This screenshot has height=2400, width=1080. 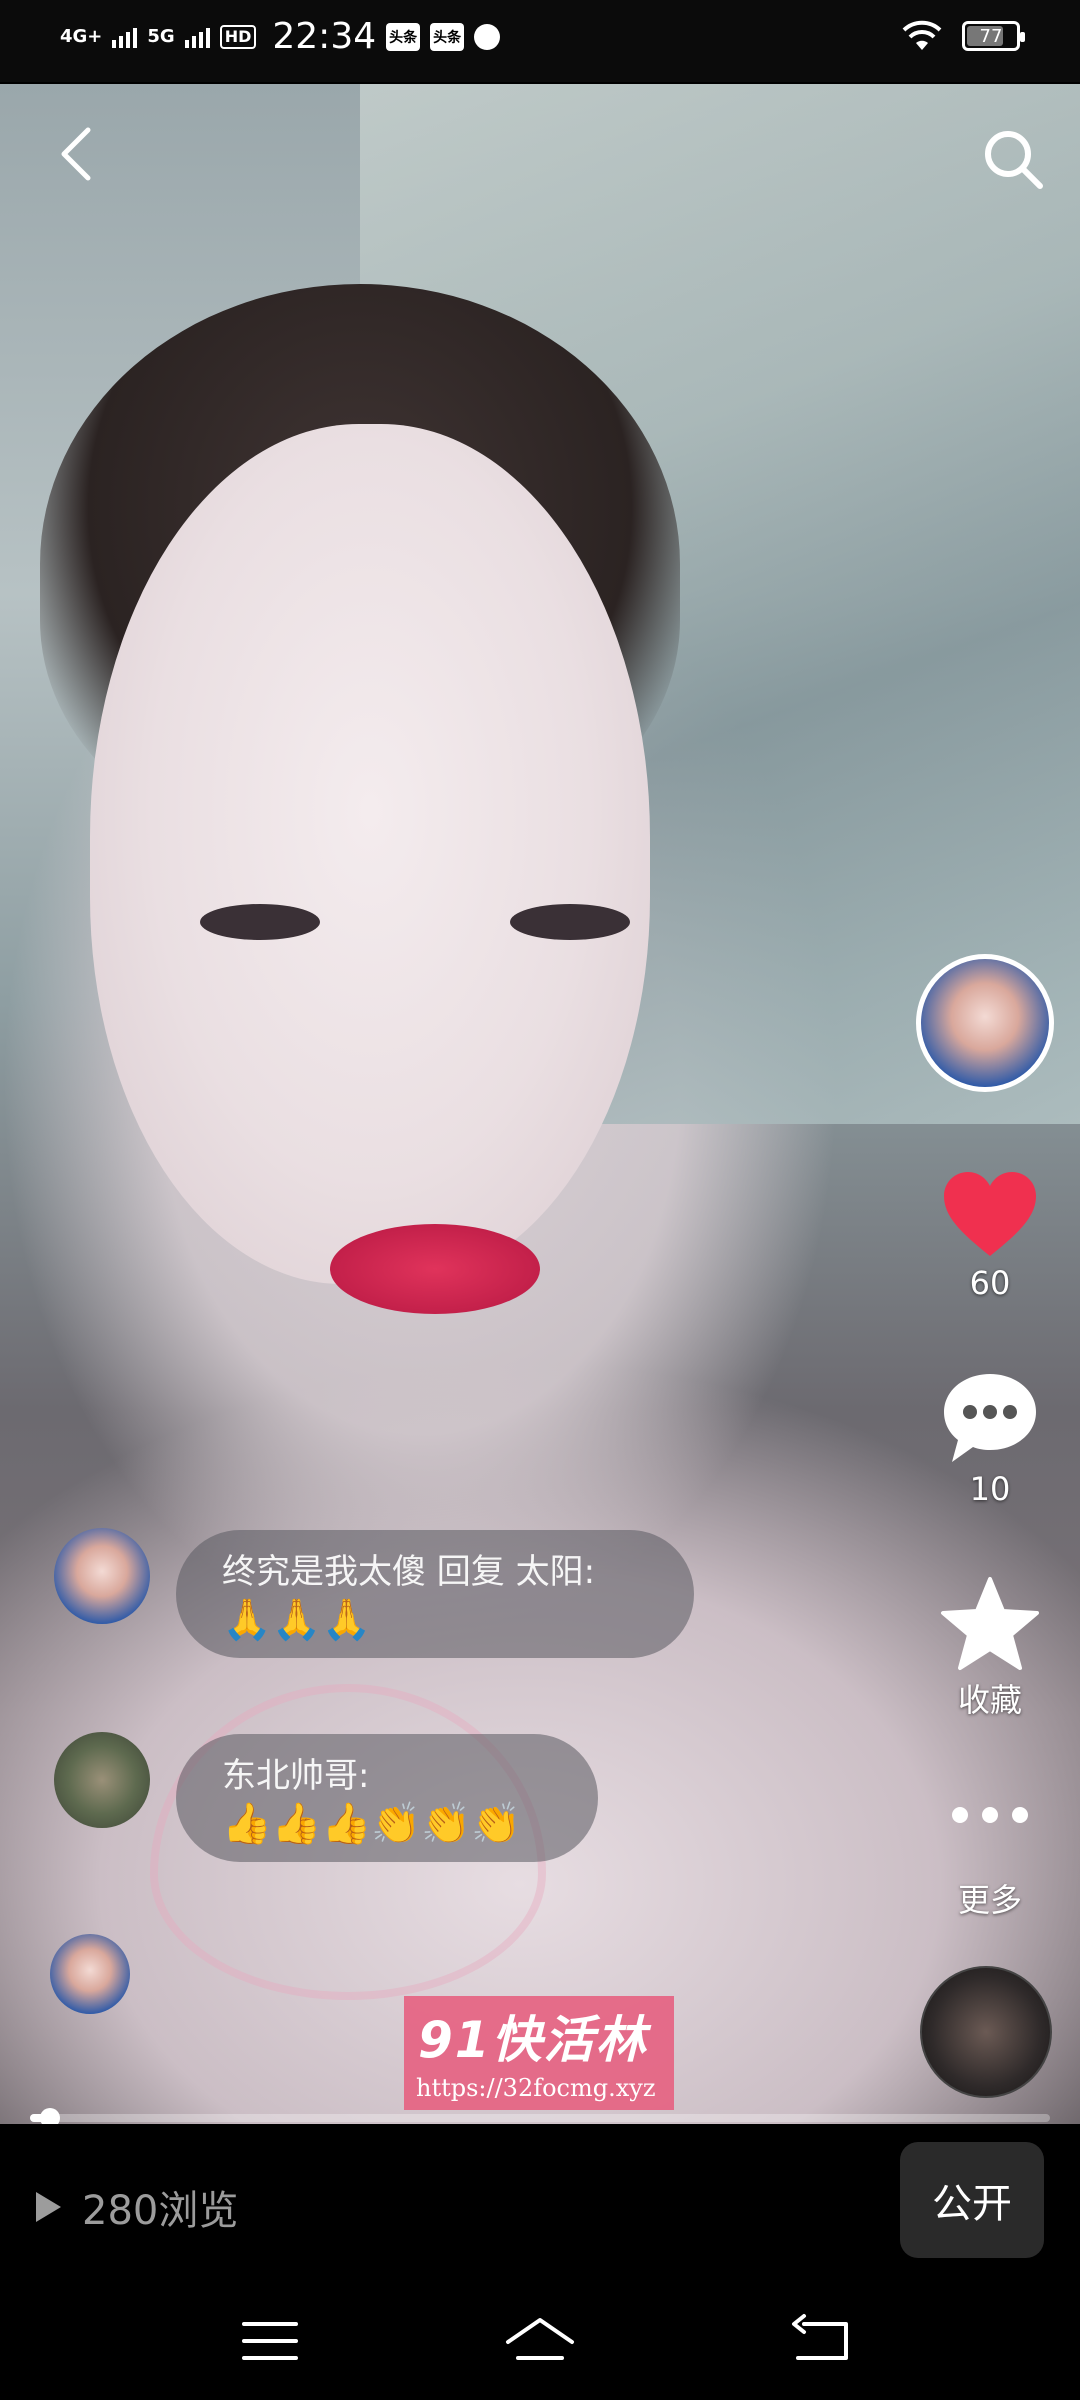 I want to click on wifi-icon, so click(x=922, y=35).